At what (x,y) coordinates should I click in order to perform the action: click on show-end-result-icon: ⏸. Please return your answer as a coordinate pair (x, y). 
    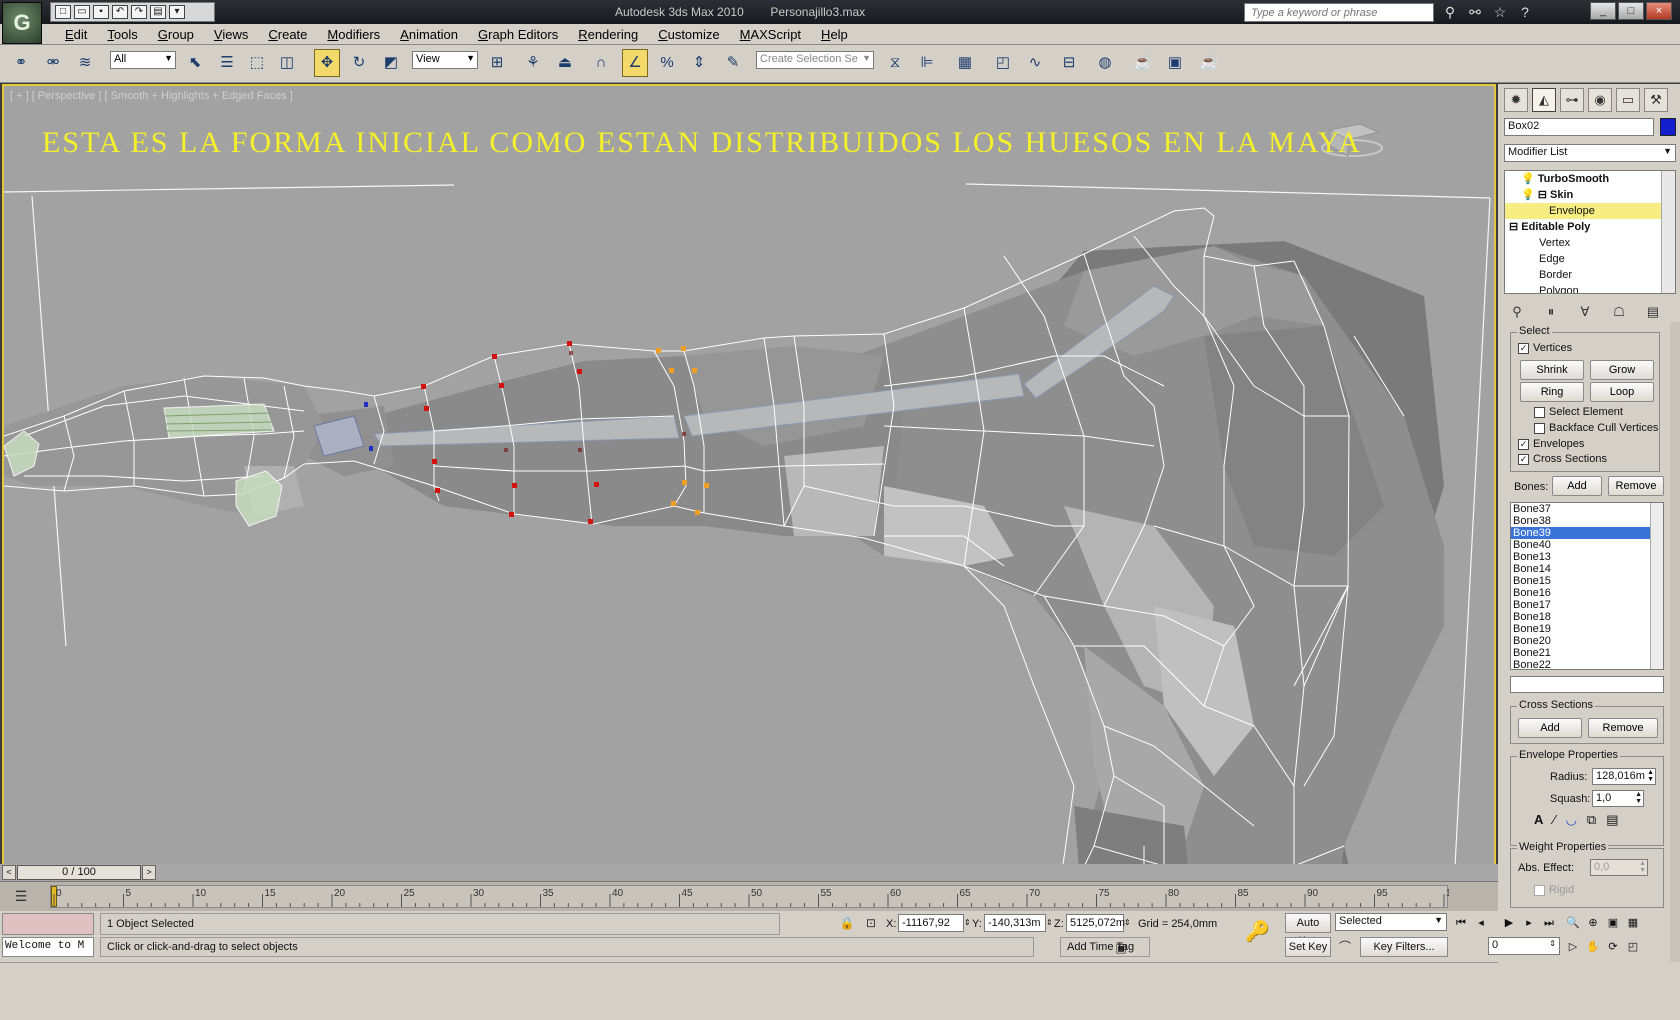
    Looking at the image, I should click on (1551, 312).